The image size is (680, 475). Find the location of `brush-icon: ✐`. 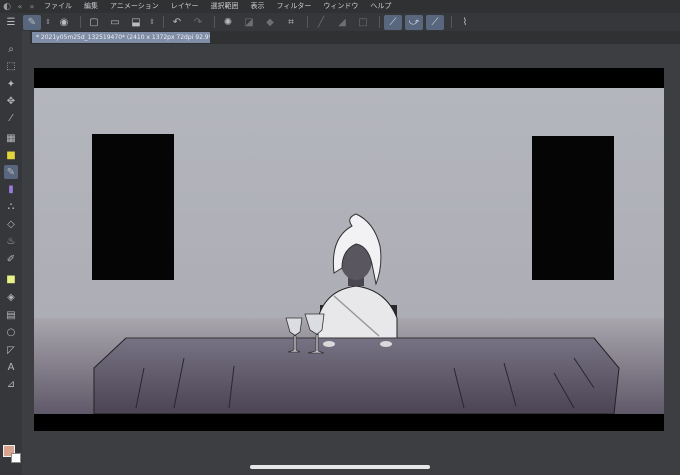

brush-icon: ✐ is located at coordinates (11, 259).